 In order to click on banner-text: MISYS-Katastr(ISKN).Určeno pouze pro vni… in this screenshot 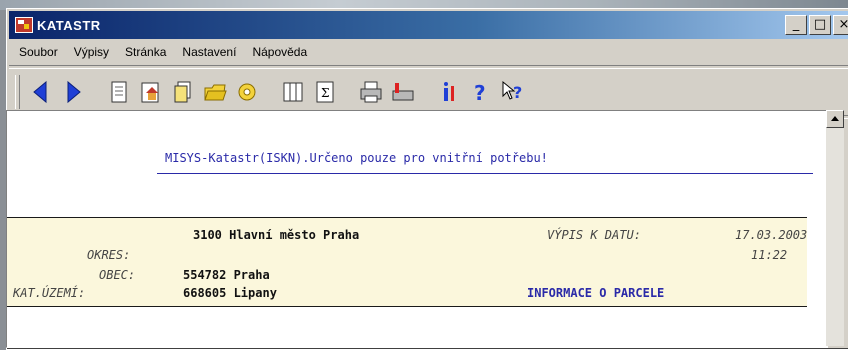, I will do `click(356, 158)`.